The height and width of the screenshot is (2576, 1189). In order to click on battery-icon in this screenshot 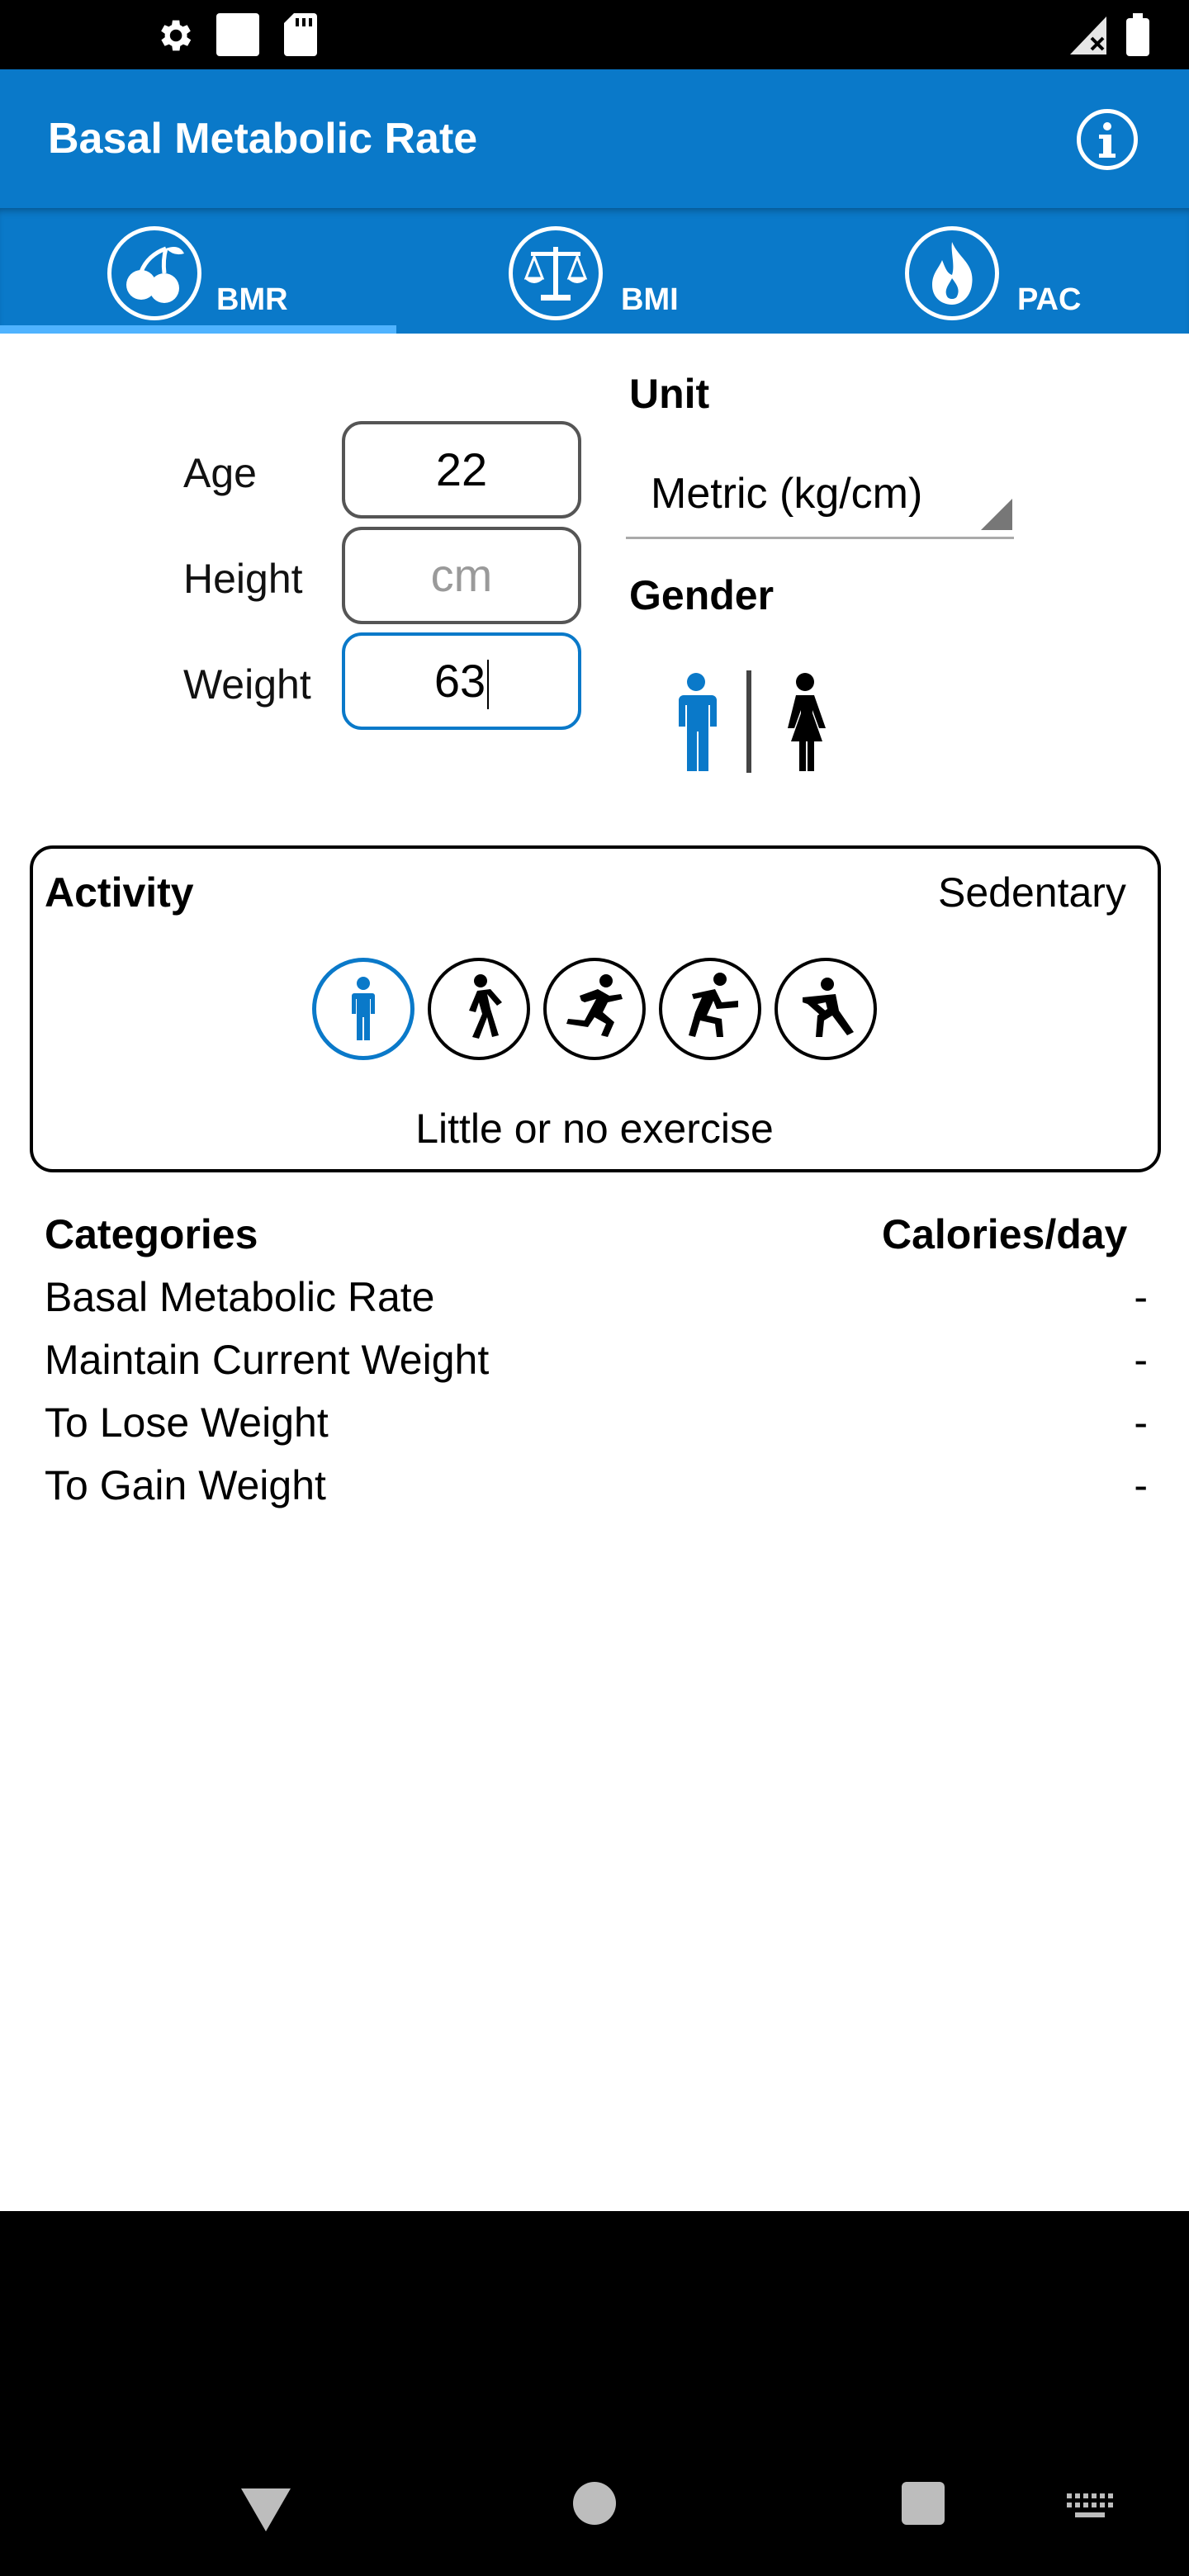, I will do `click(1137, 34)`.